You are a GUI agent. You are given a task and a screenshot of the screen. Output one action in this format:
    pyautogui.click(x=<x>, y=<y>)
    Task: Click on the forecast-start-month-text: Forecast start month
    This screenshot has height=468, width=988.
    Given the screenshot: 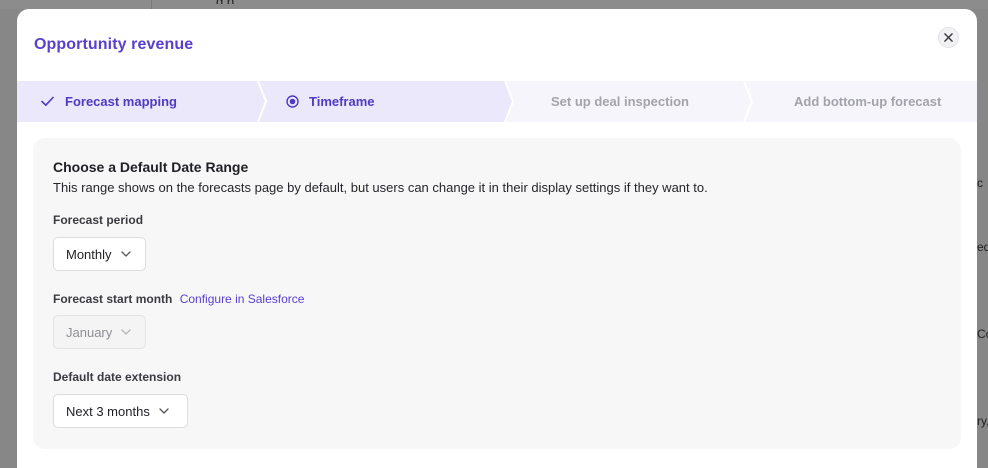 What is the action you would take?
    pyautogui.click(x=113, y=299)
    